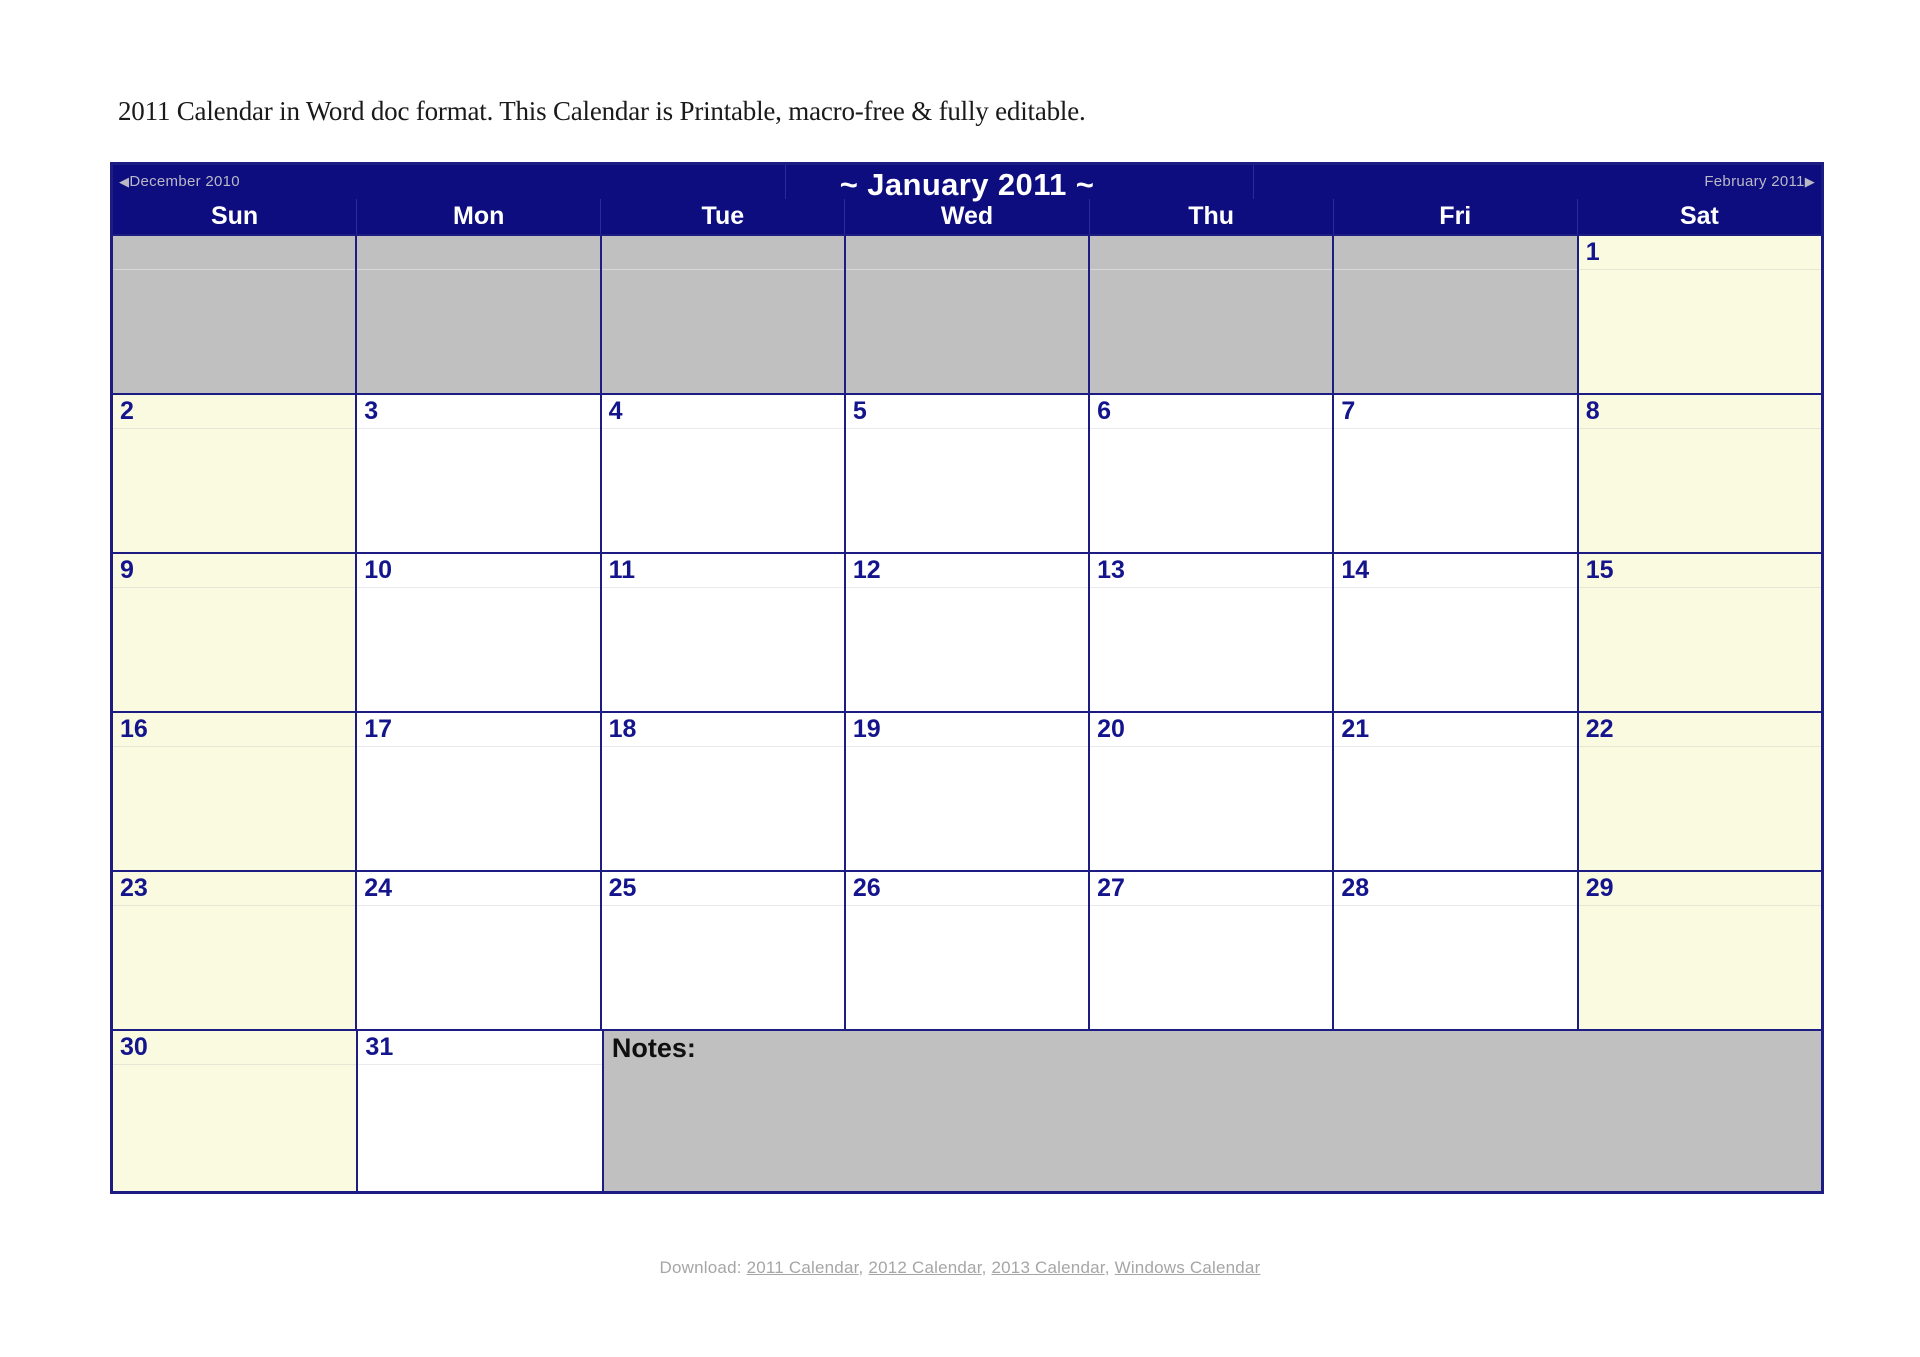  Describe the element at coordinates (721, 791) in the screenshot. I see `calendar-day-cell: 18` at that location.